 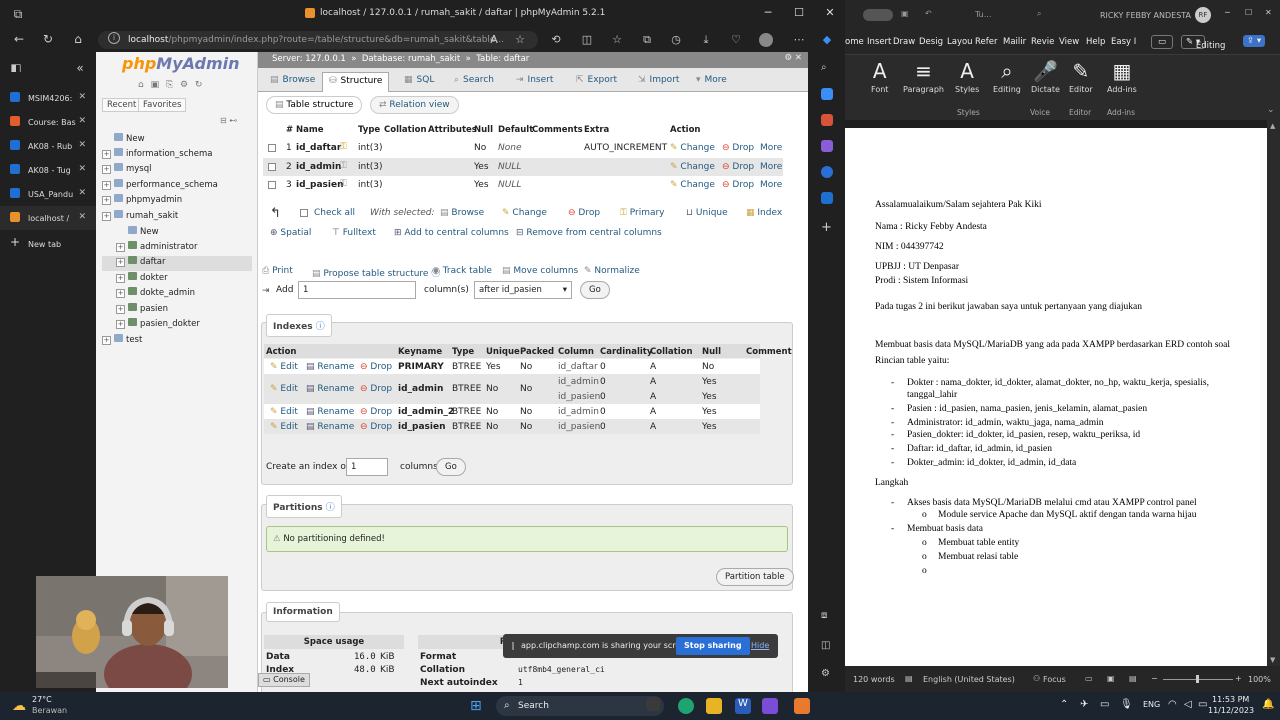 I want to click on ribbon-add-ins: ▦ Add-ins, so click(x=1122, y=76).